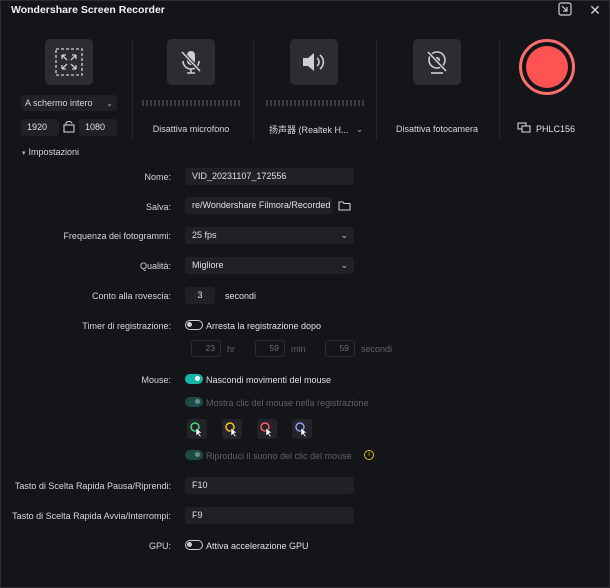  What do you see at coordinates (204, 235) in the screenshot?
I see `fps-value: 25 fps` at bounding box center [204, 235].